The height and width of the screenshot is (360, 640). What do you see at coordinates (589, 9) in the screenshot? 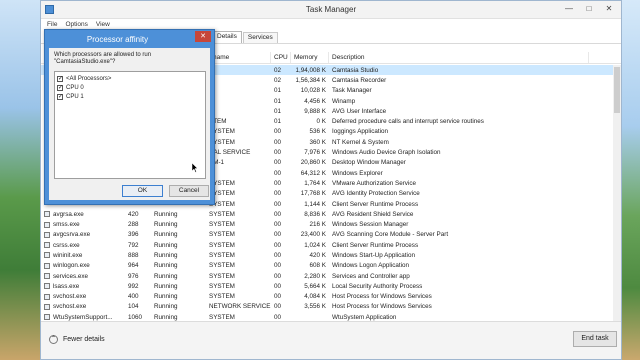
I see `maximize-button: □` at bounding box center [589, 9].